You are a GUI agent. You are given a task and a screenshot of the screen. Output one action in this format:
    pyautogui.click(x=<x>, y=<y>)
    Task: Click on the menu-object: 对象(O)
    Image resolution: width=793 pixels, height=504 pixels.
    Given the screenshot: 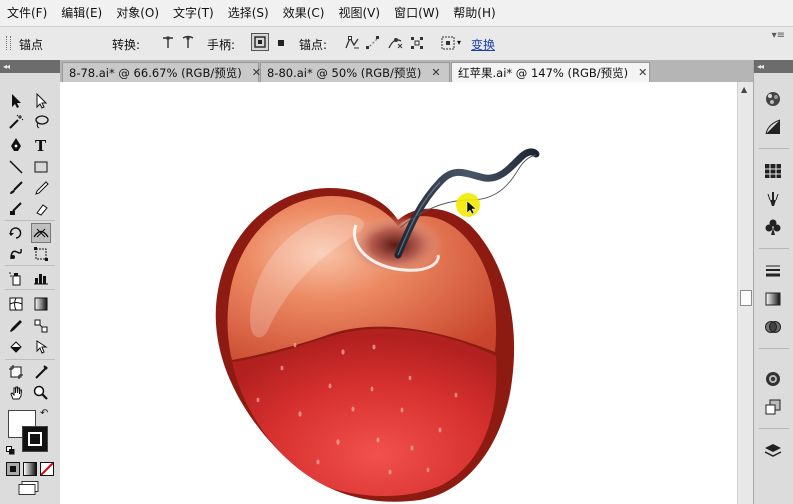 What is the action you would take?
    pyautogui.click(x=137, y=13)
    